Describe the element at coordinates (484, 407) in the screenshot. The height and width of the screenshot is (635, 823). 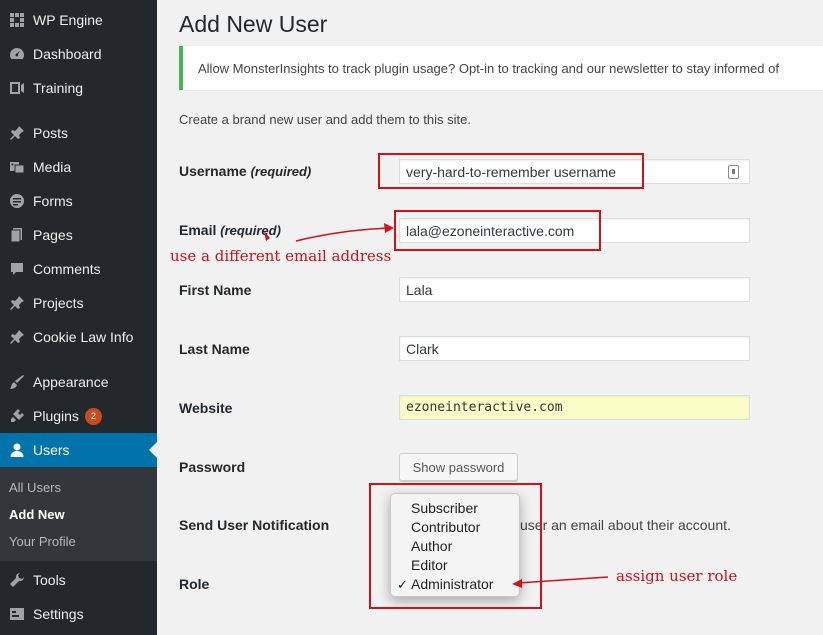
I see `website-value: ezoneinteractive.com` at that location.